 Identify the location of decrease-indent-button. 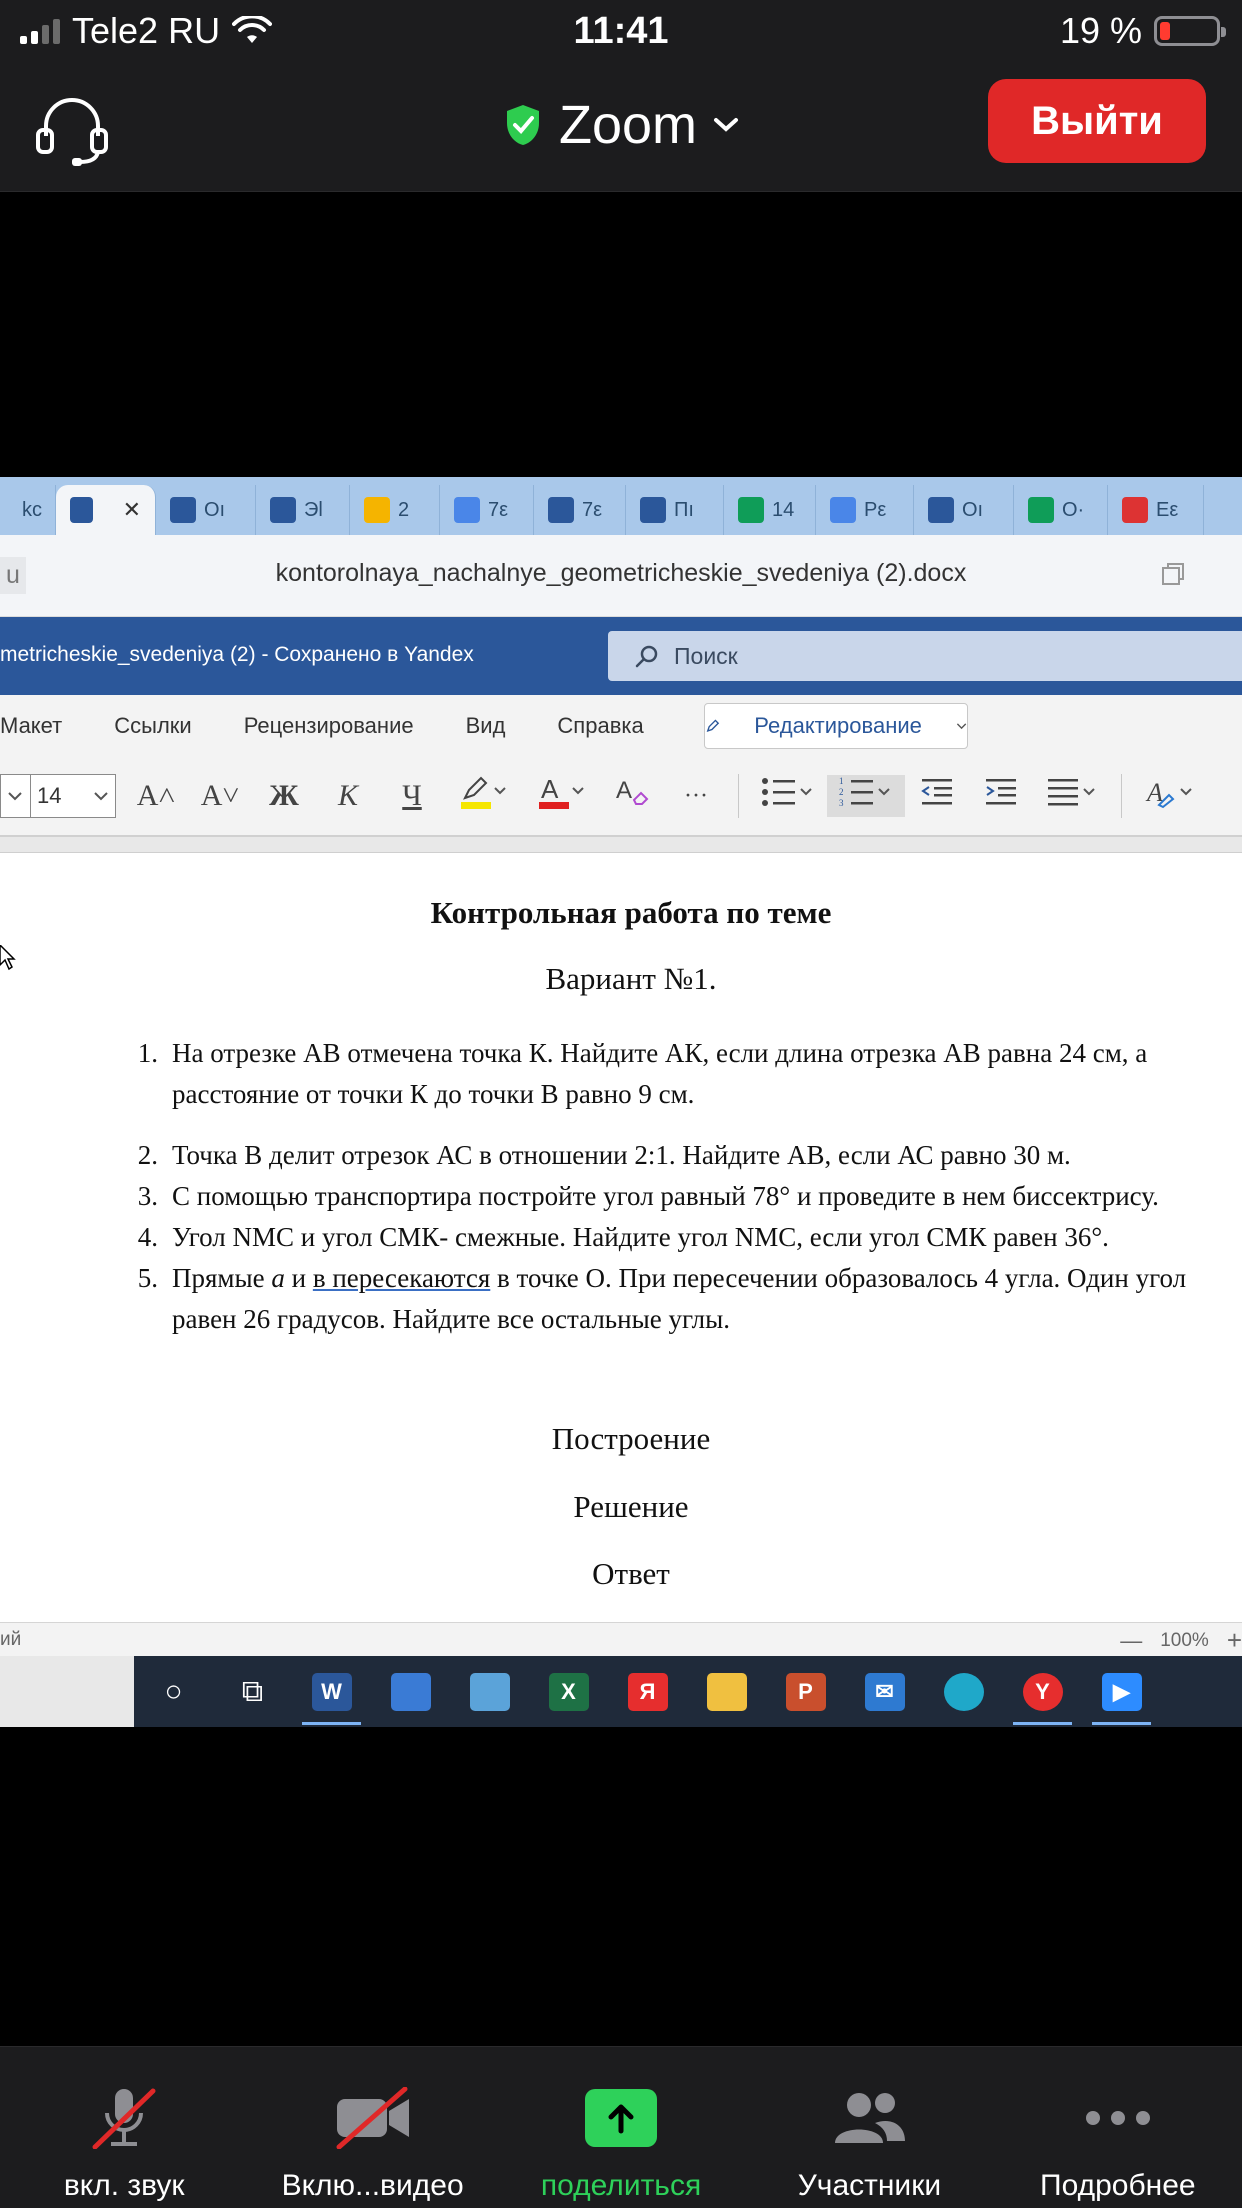
(937, 796).